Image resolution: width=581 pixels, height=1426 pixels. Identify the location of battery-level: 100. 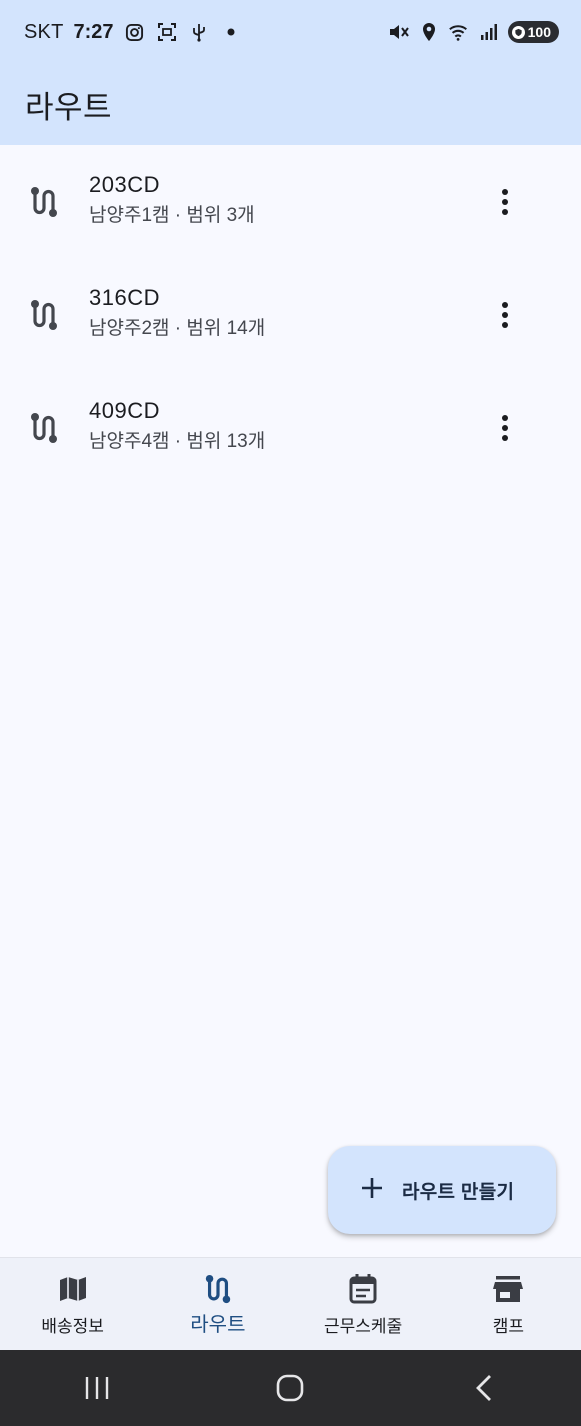
(539, 32).